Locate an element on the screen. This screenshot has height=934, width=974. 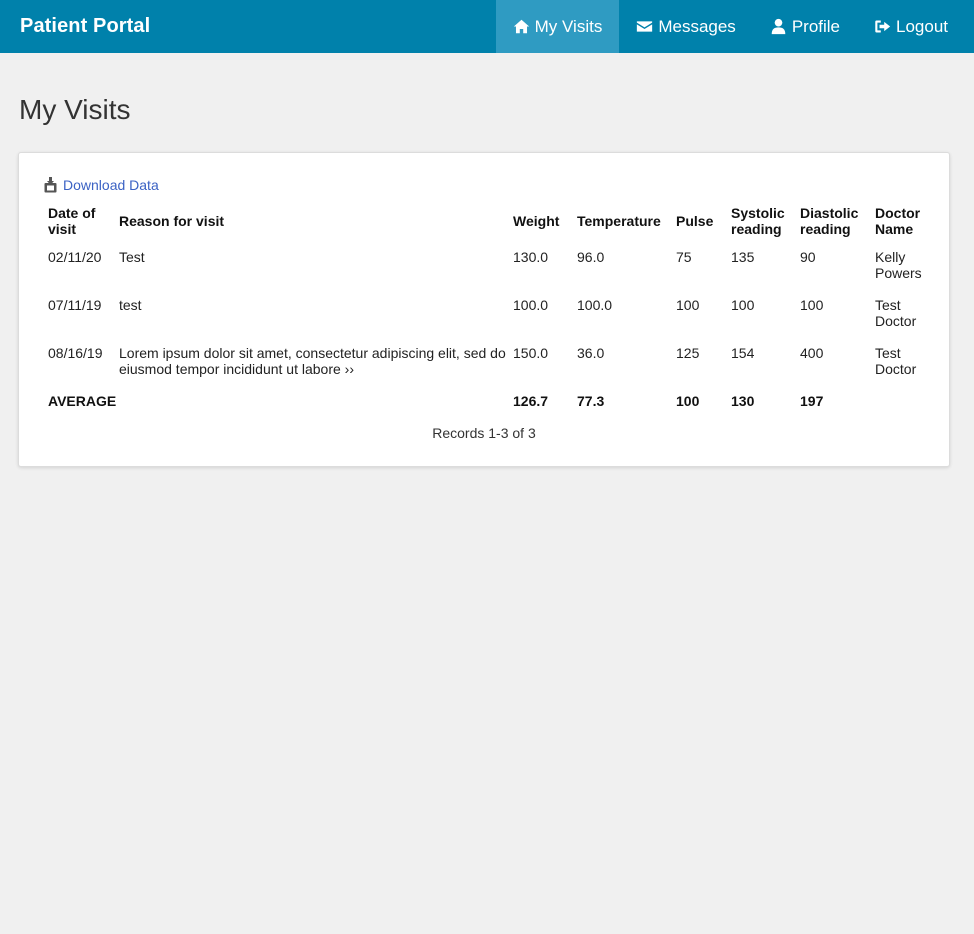
nav-item-label: My Visits is located at coordinates (568, 26).